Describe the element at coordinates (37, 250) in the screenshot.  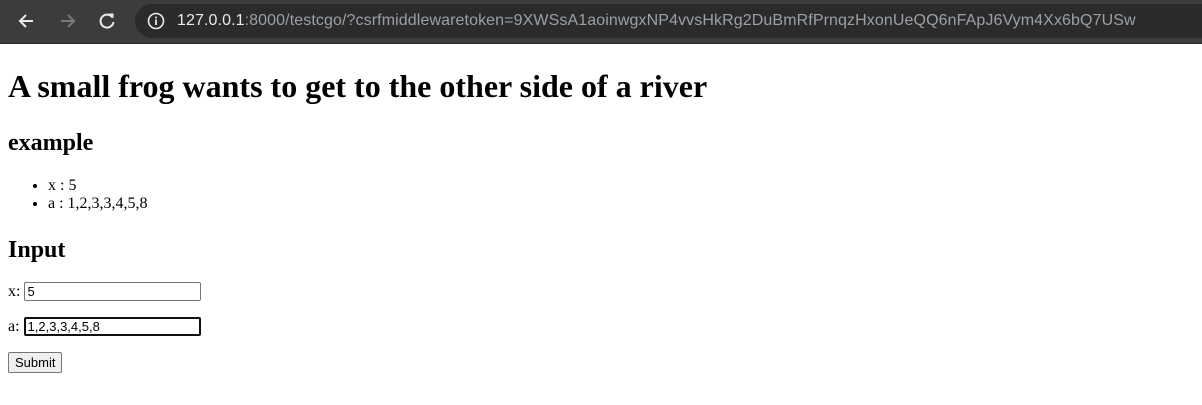
I see `input-heading: Input` at that location.